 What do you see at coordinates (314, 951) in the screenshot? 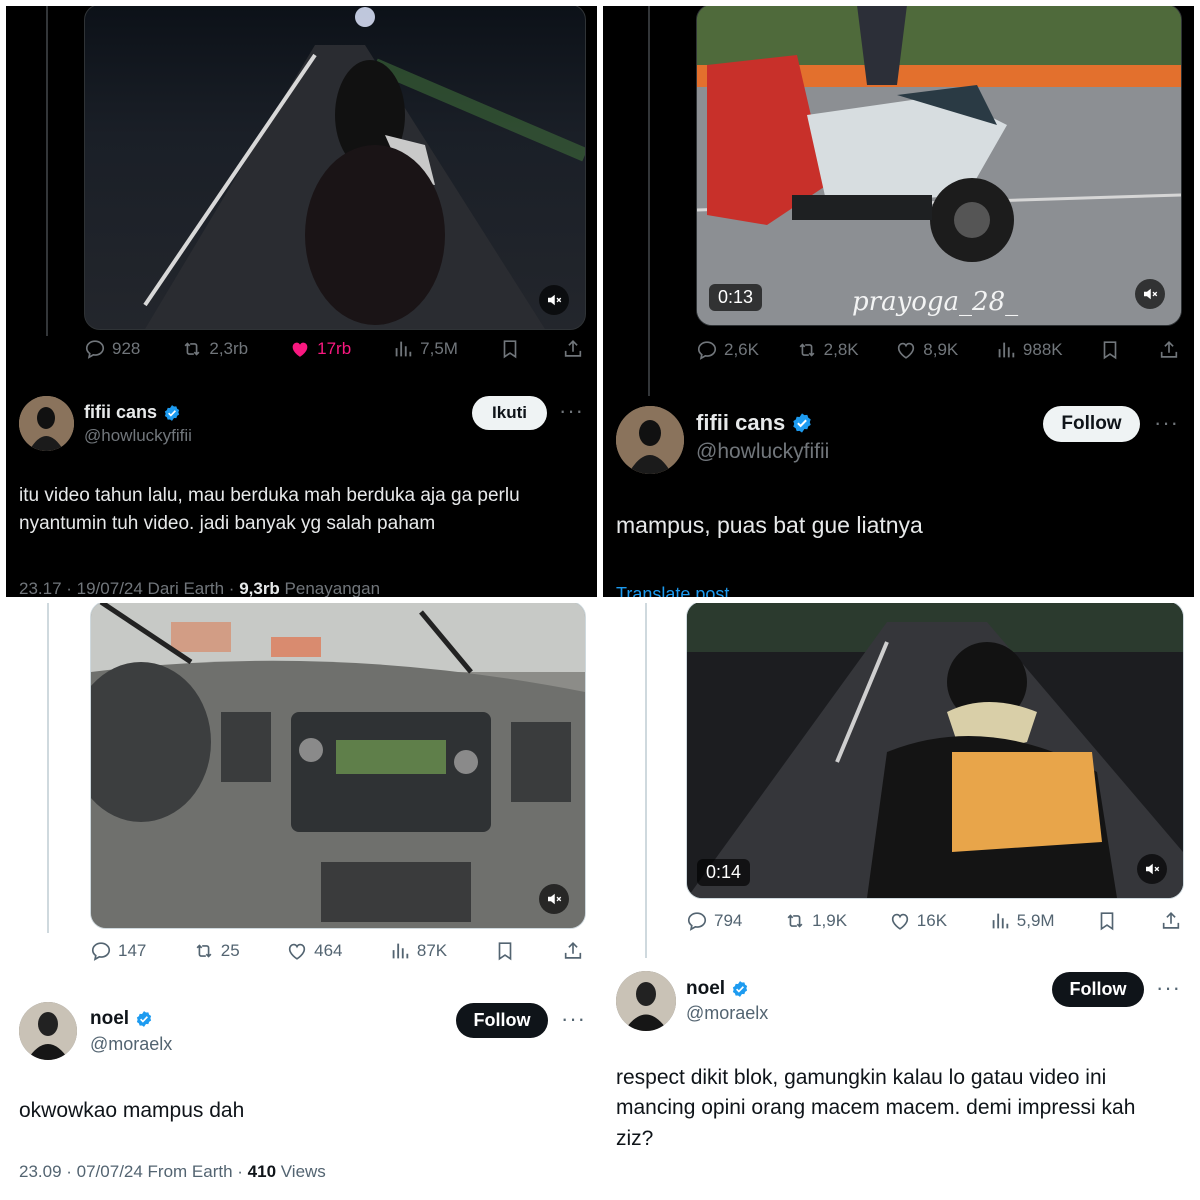
I see `like-button: 464` at bounding box center [314, 951].